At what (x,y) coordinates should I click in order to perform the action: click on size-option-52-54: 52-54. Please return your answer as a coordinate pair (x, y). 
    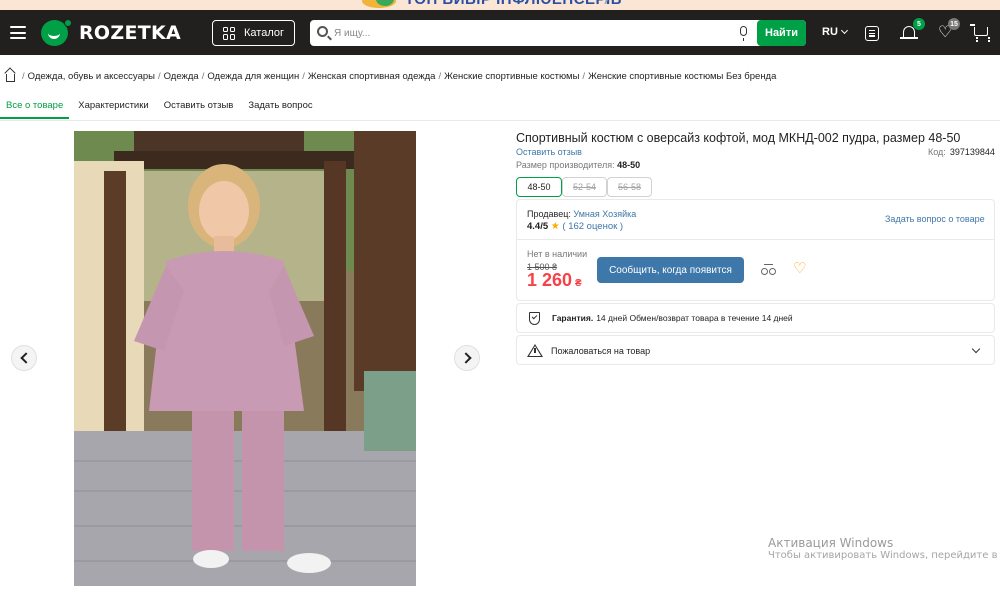
    Looking at the image, I should click on (584, 187).